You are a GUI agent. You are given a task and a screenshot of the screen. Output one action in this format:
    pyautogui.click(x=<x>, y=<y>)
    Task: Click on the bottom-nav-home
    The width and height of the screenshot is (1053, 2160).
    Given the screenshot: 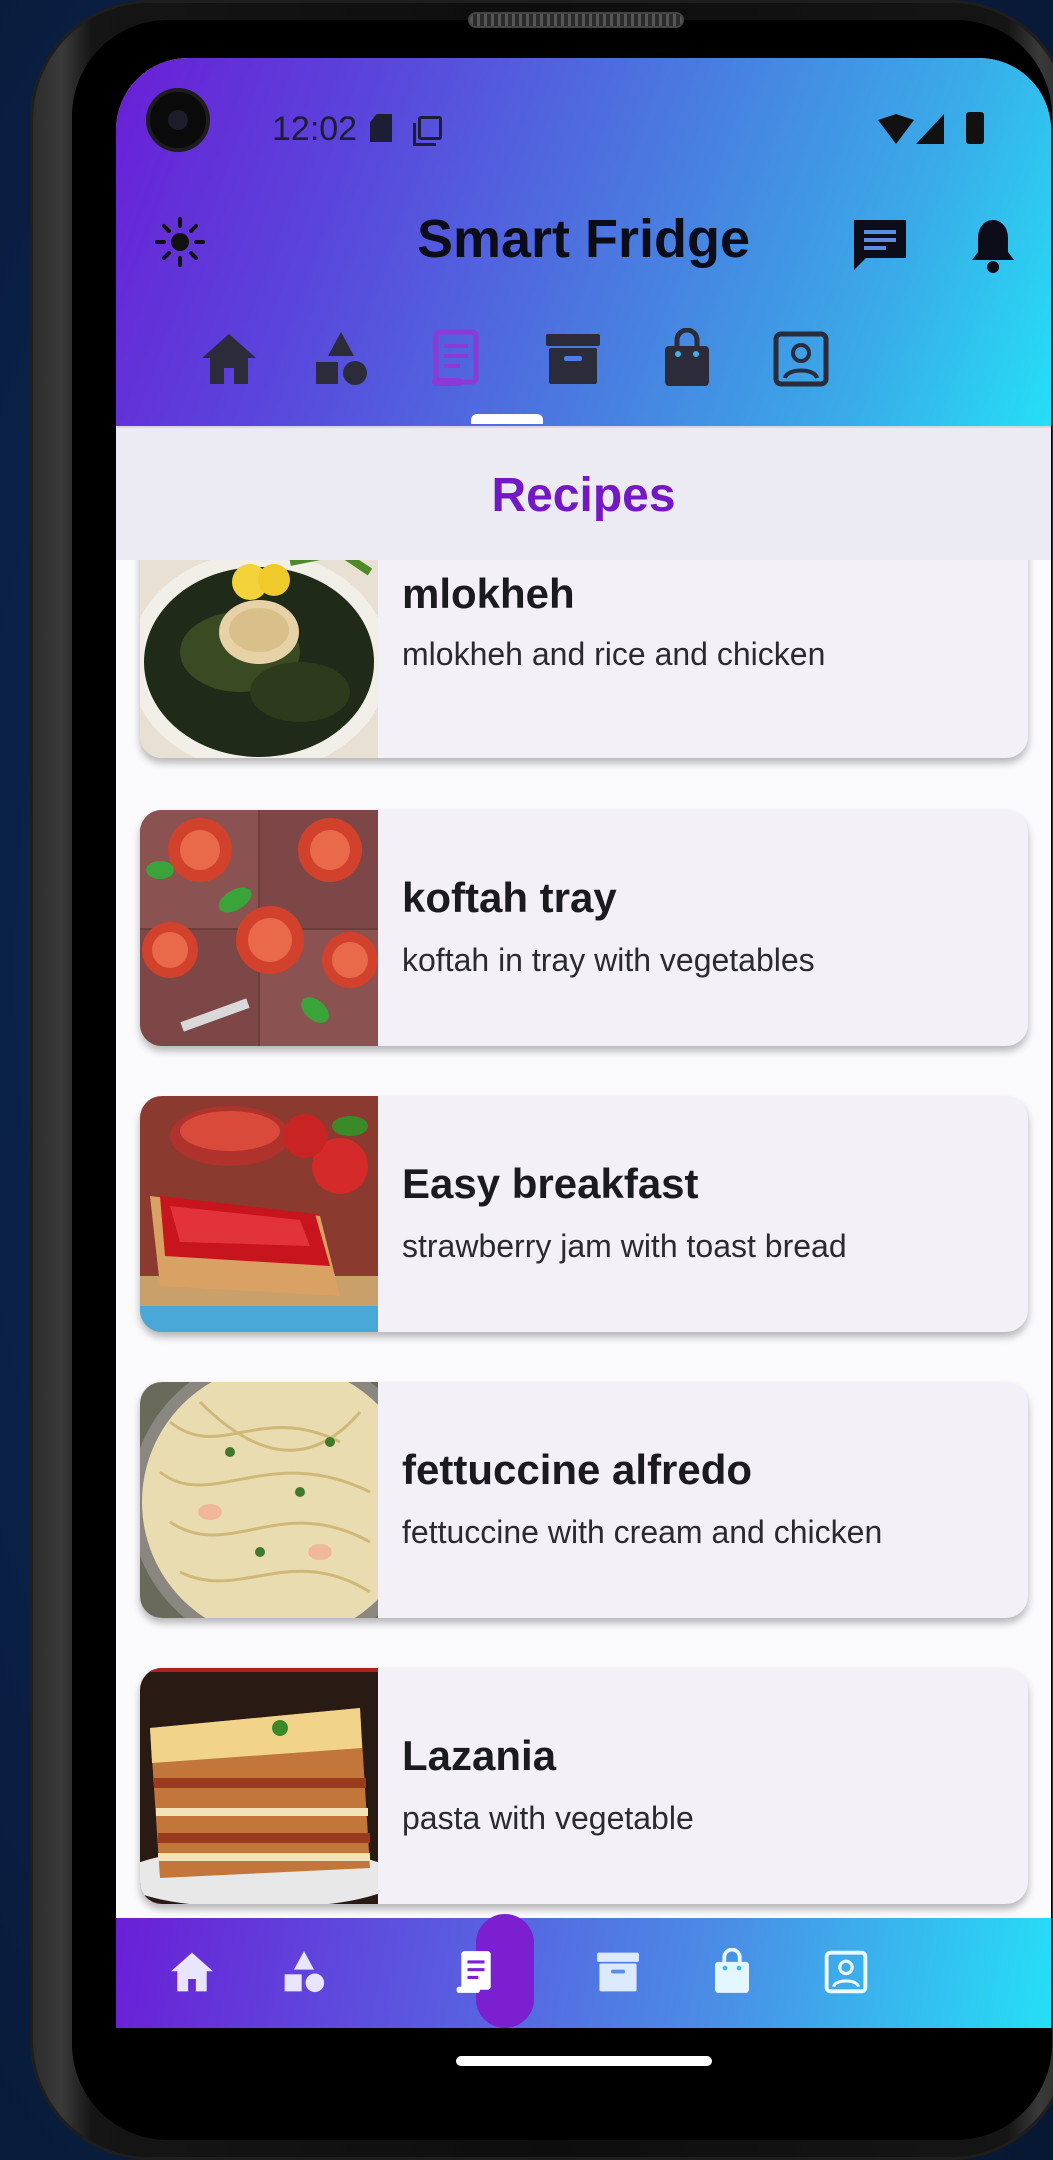 What is the action you would take?
    pyautogui.click(x=192, y=1972)
    